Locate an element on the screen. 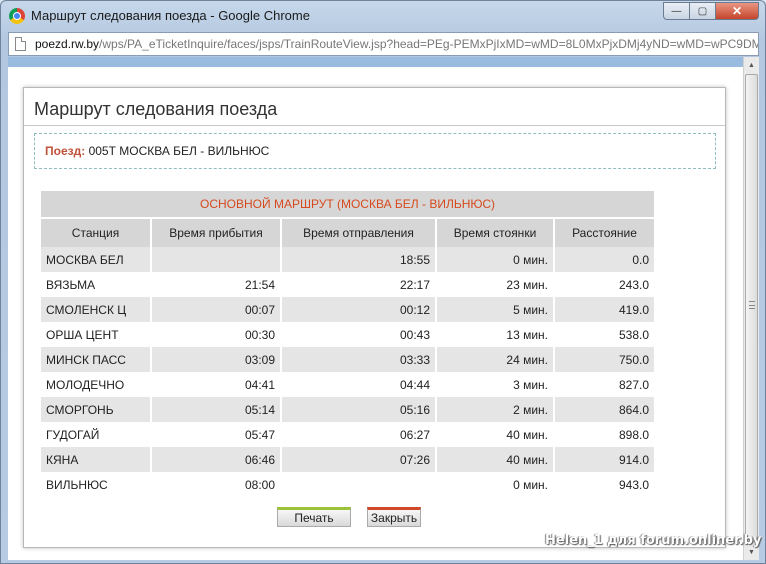 The height and width of the screenshot is (564, 766). table-row: ГУДОГАЙ 05:47 06:27 40 мин. 898.0 is located at coordinates (347, 434).